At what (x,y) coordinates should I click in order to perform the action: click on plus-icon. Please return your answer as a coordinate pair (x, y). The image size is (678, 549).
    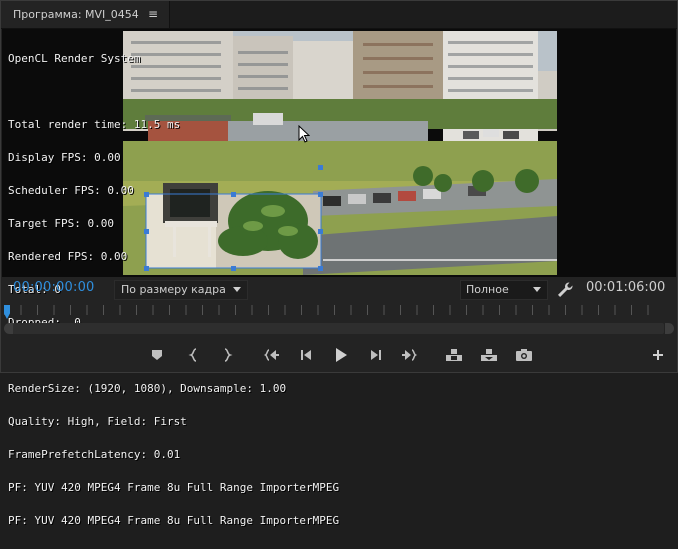
    Looking at the image, I should click on (658, 355).